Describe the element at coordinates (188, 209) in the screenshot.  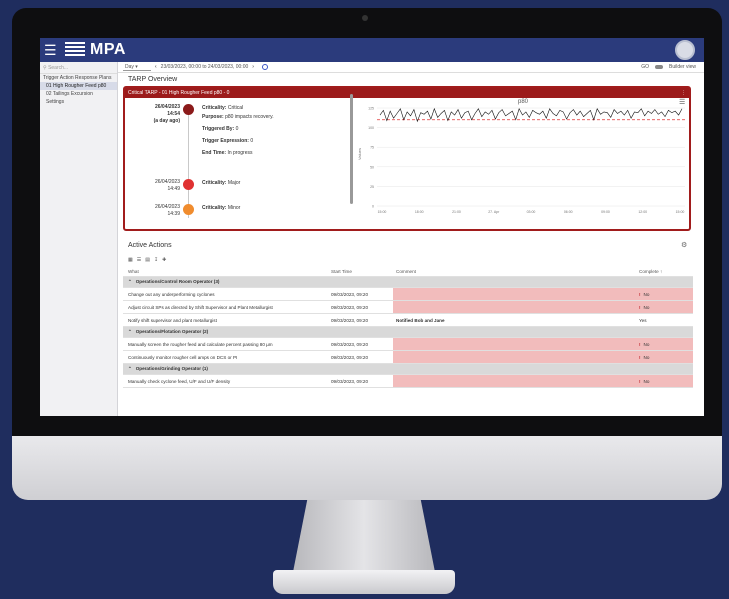
I see `minor-dot-icon` at that location.